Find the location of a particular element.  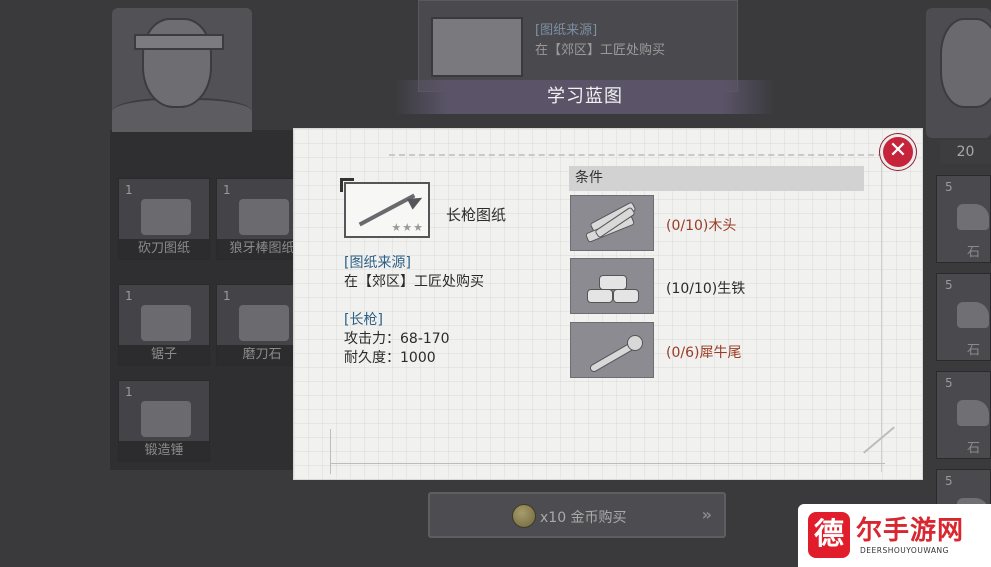

blueprint-name: 长枪图纸 is located at coordinates (476, 215).